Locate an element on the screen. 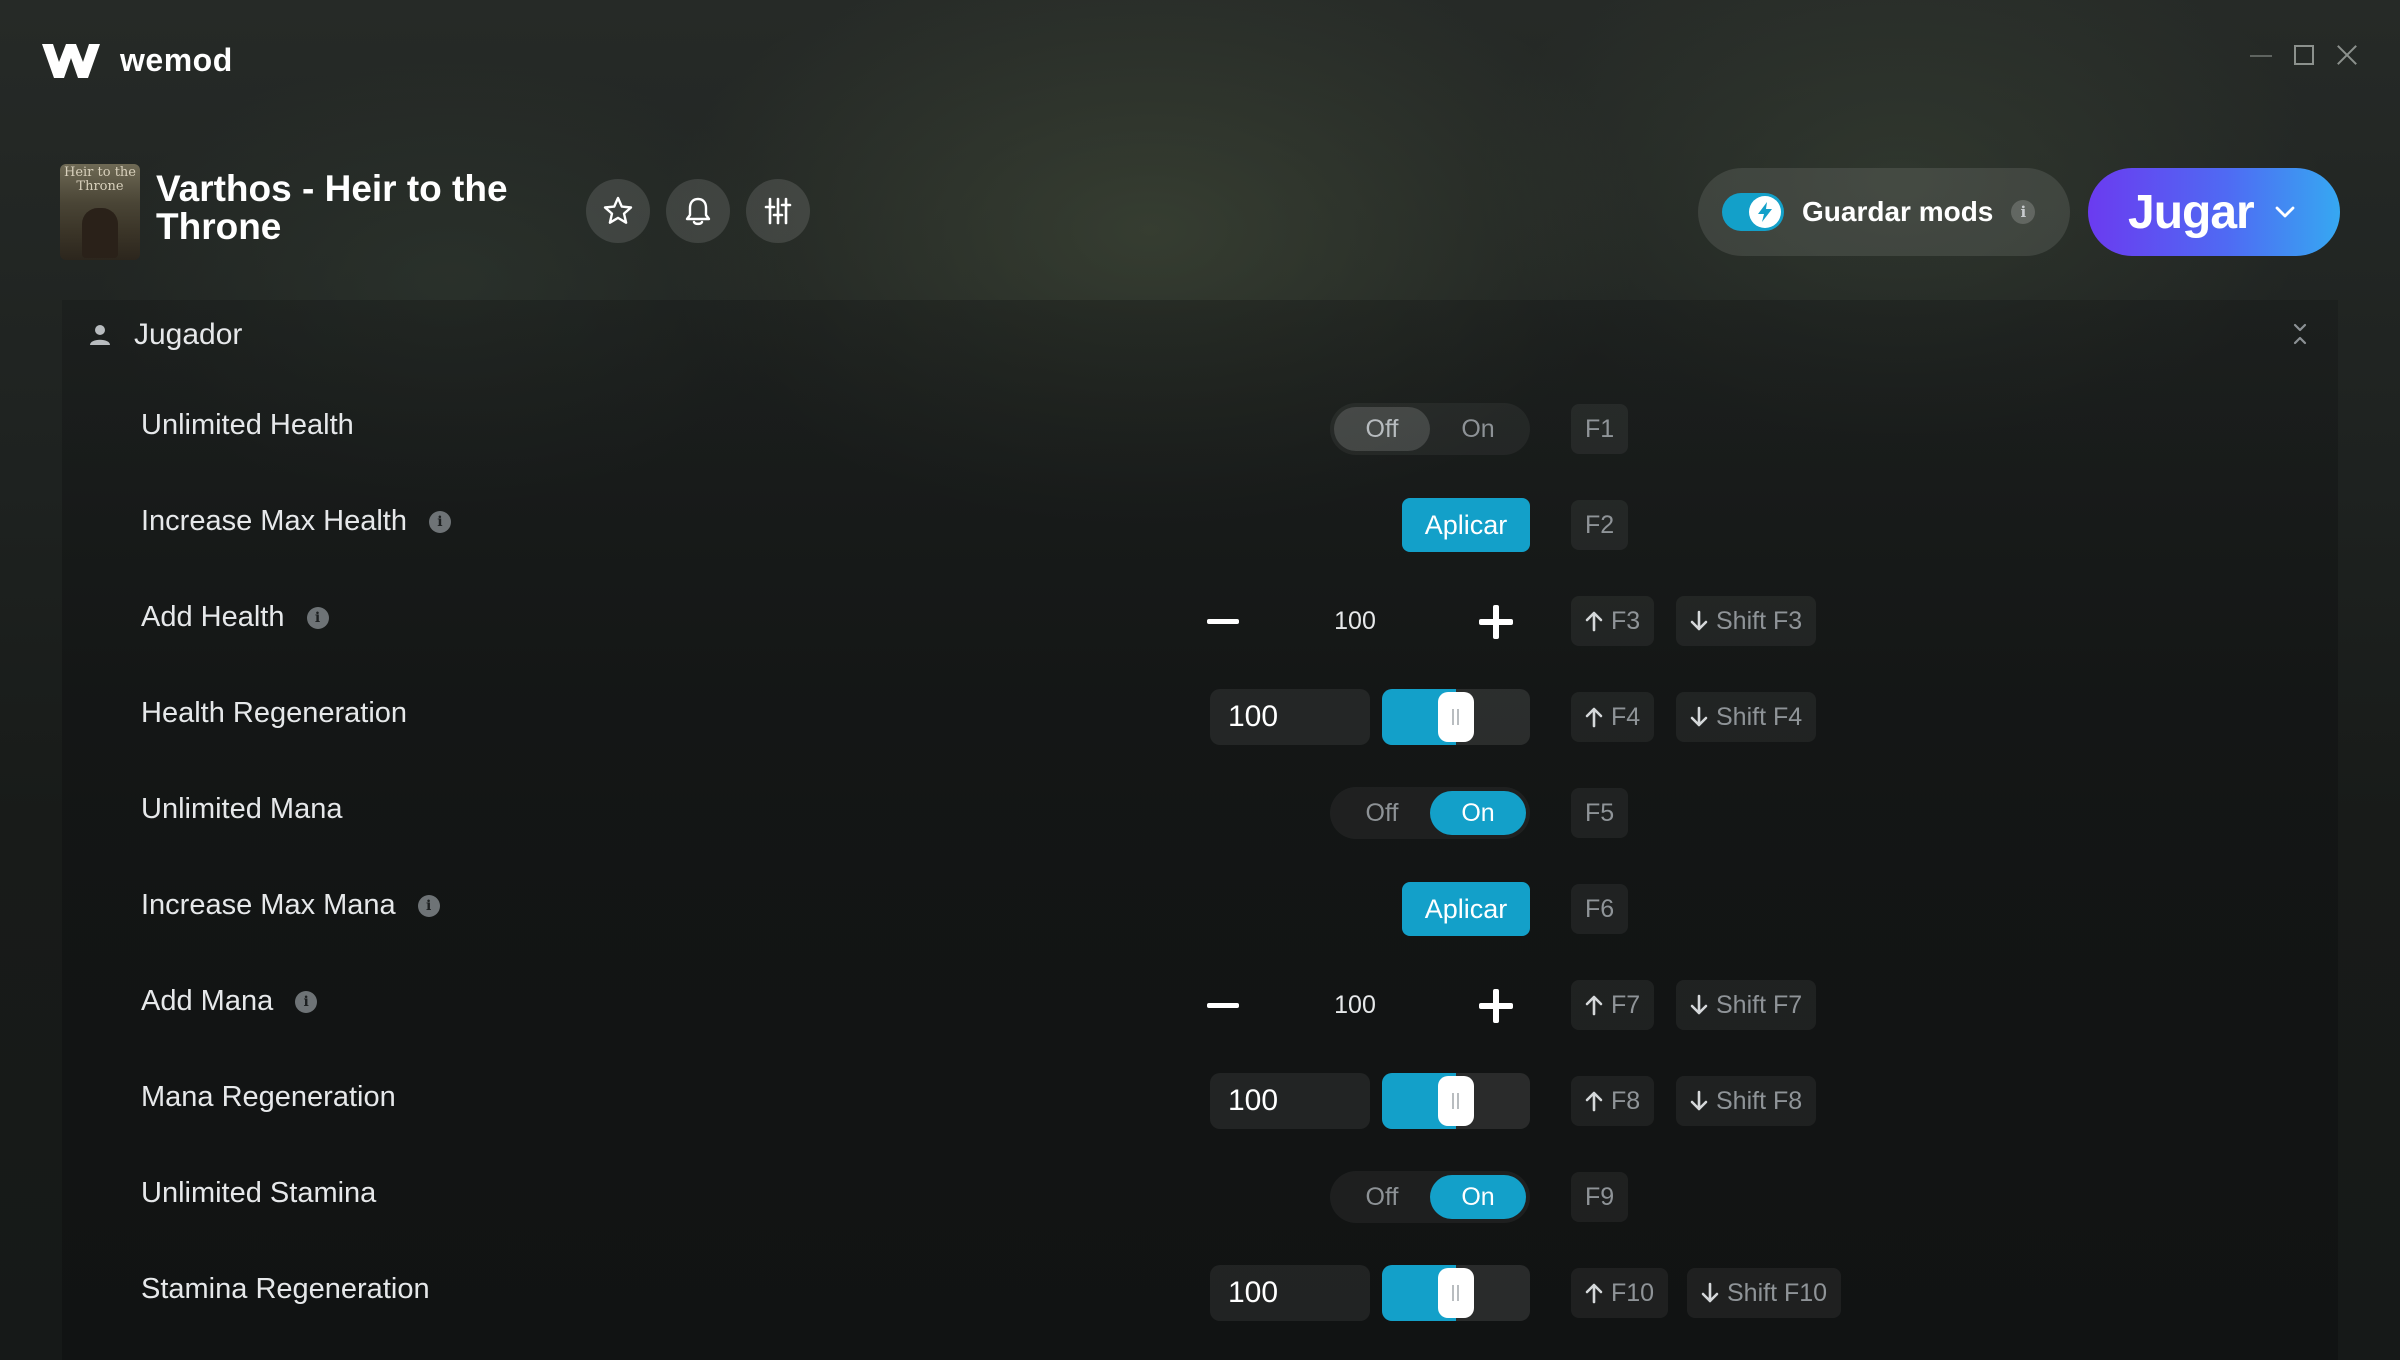  mod-label-group: Increase Max Mana i is located at coordinates (290, 905).